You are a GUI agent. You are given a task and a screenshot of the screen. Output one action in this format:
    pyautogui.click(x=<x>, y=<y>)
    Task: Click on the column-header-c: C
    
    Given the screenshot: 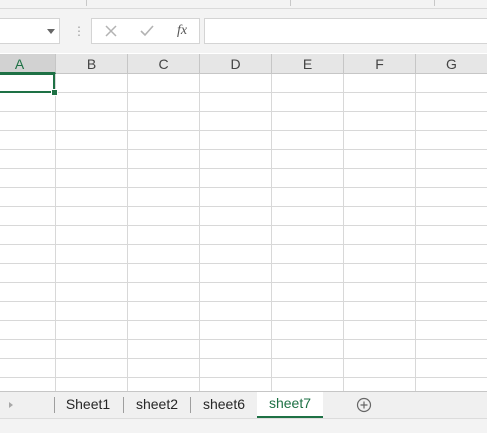 What is the action you would take?
    pyautogui.click(x=164, y=63)
    